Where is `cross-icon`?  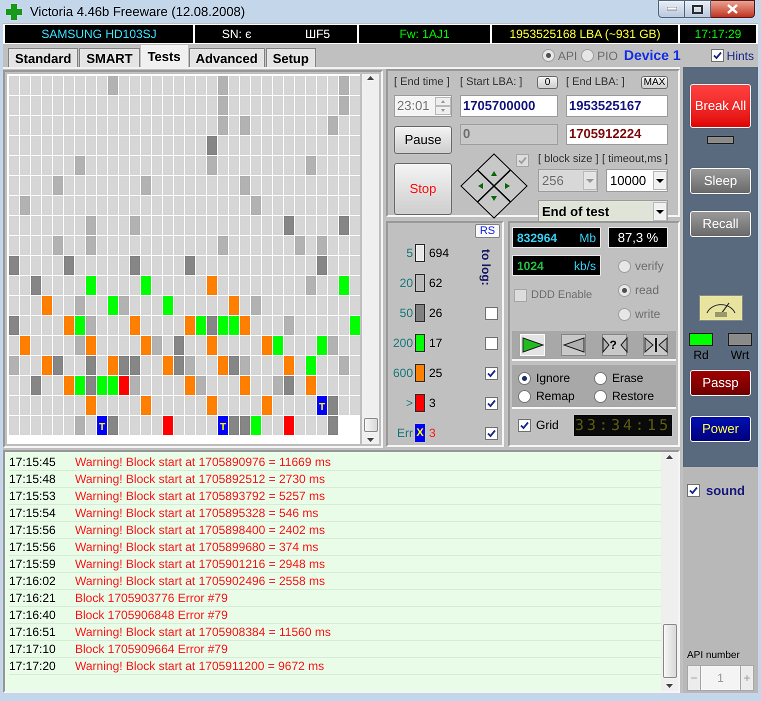
cross-icon is located at coordinates (14, 12).